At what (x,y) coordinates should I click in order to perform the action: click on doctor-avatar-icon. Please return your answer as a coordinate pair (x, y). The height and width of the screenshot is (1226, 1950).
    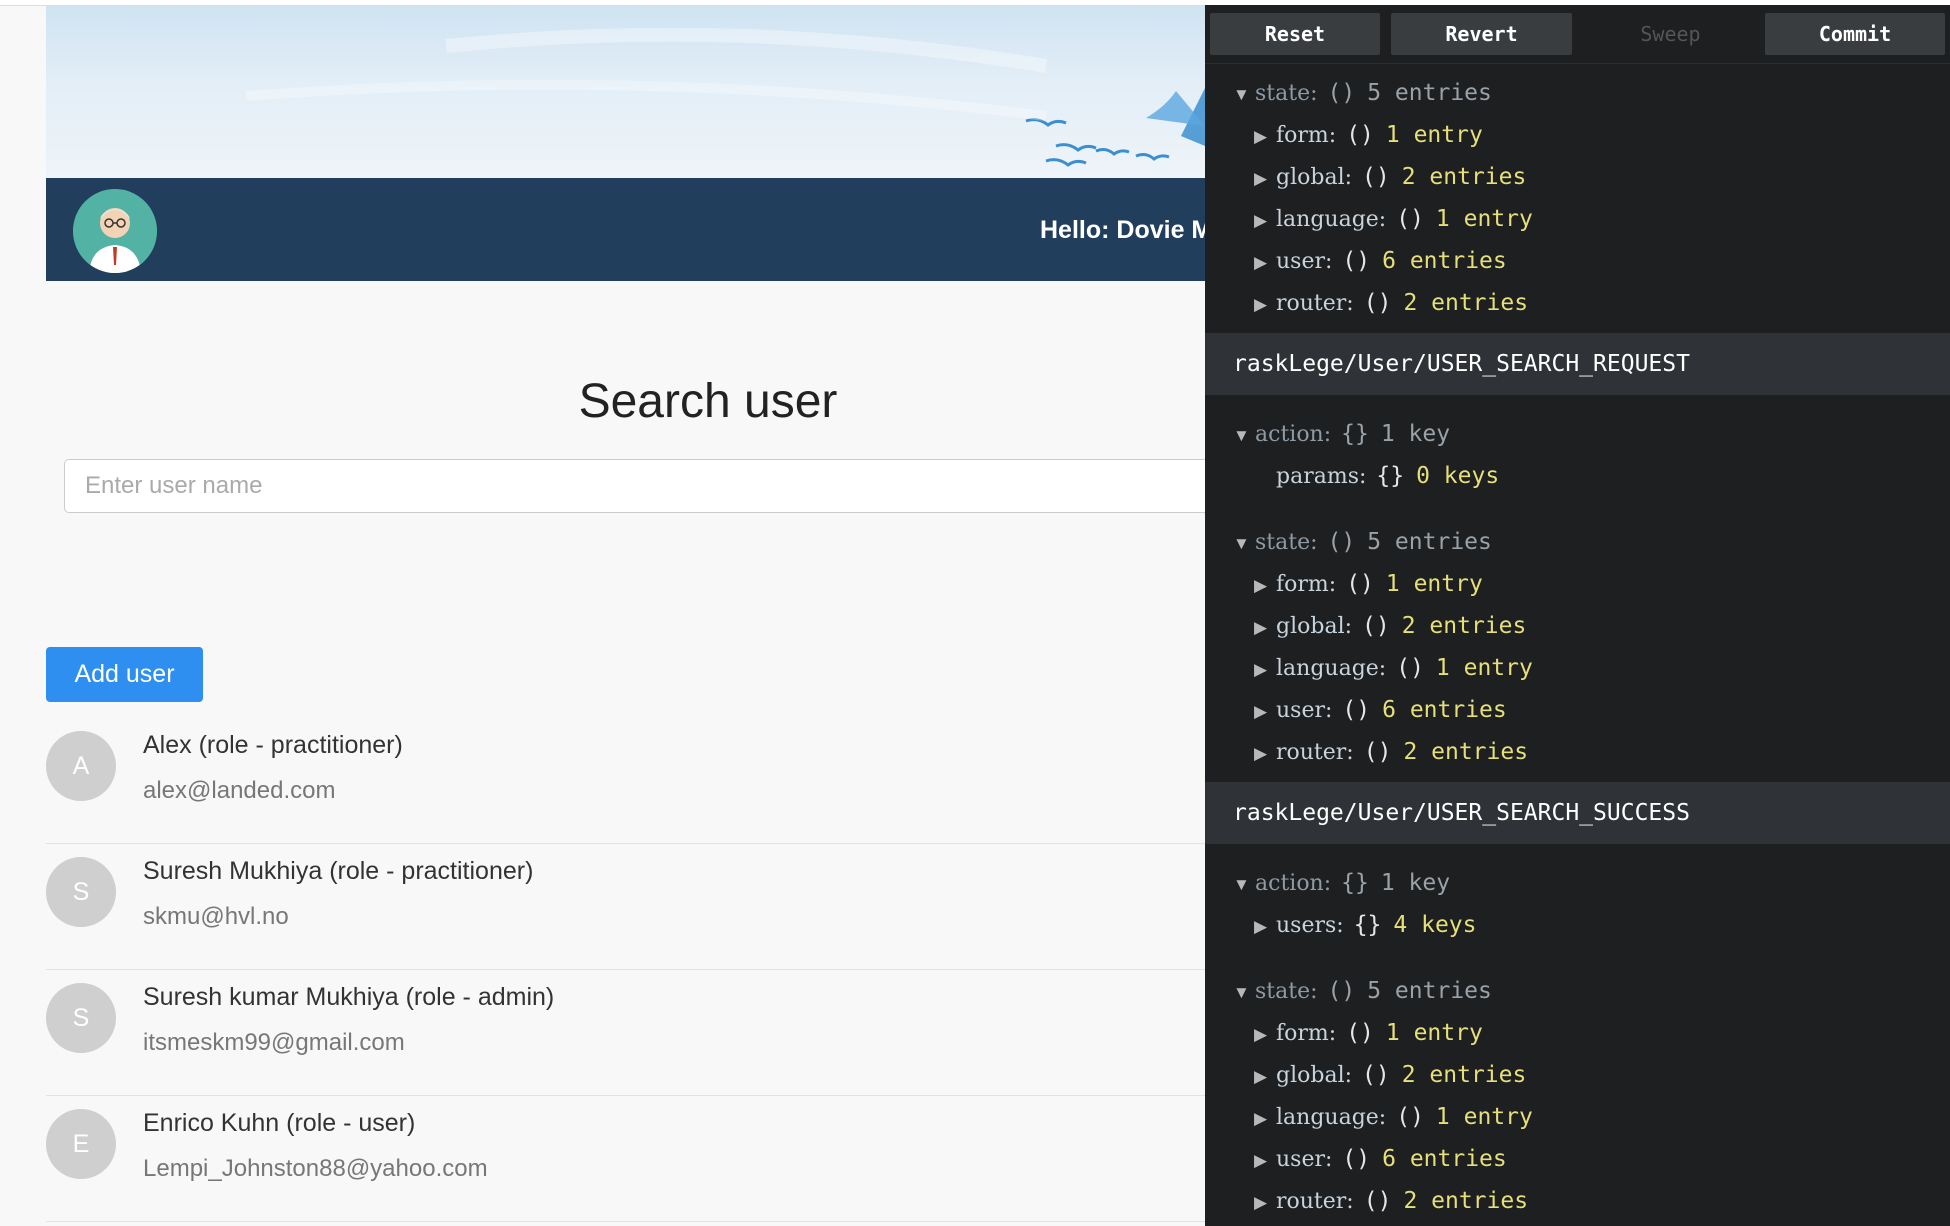
    Looking at the image, I should click on (115, 231).